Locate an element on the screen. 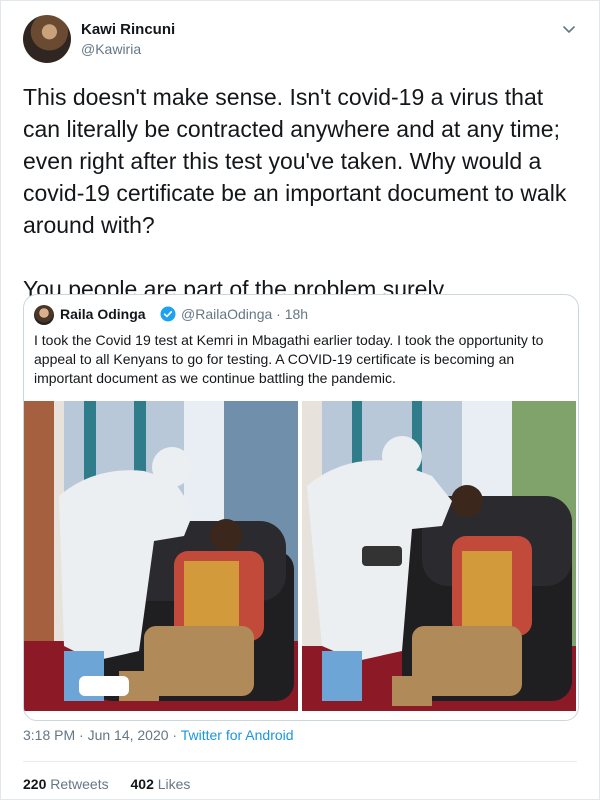  author-handle: @Kawiria is located at coordinates (111, 49).